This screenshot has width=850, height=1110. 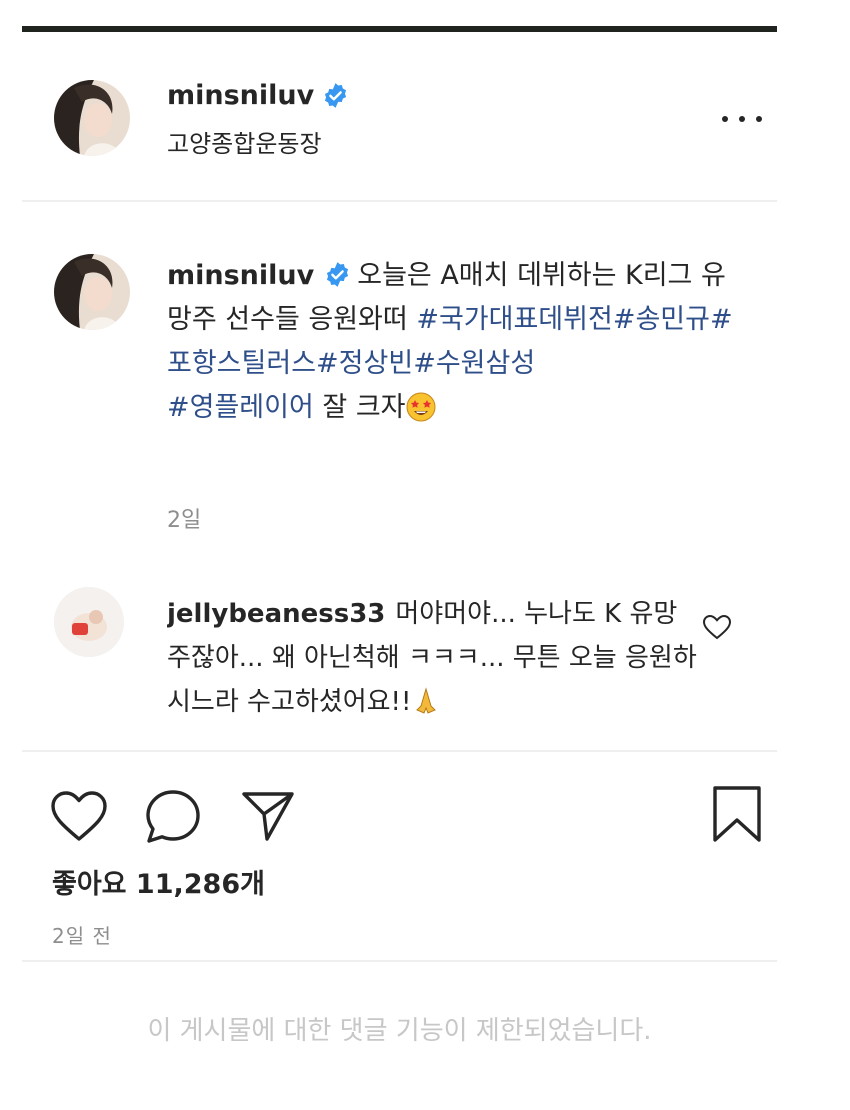 I want to click on hashtag-link: #국가대표데뷔전, so click(x=514, y=319).